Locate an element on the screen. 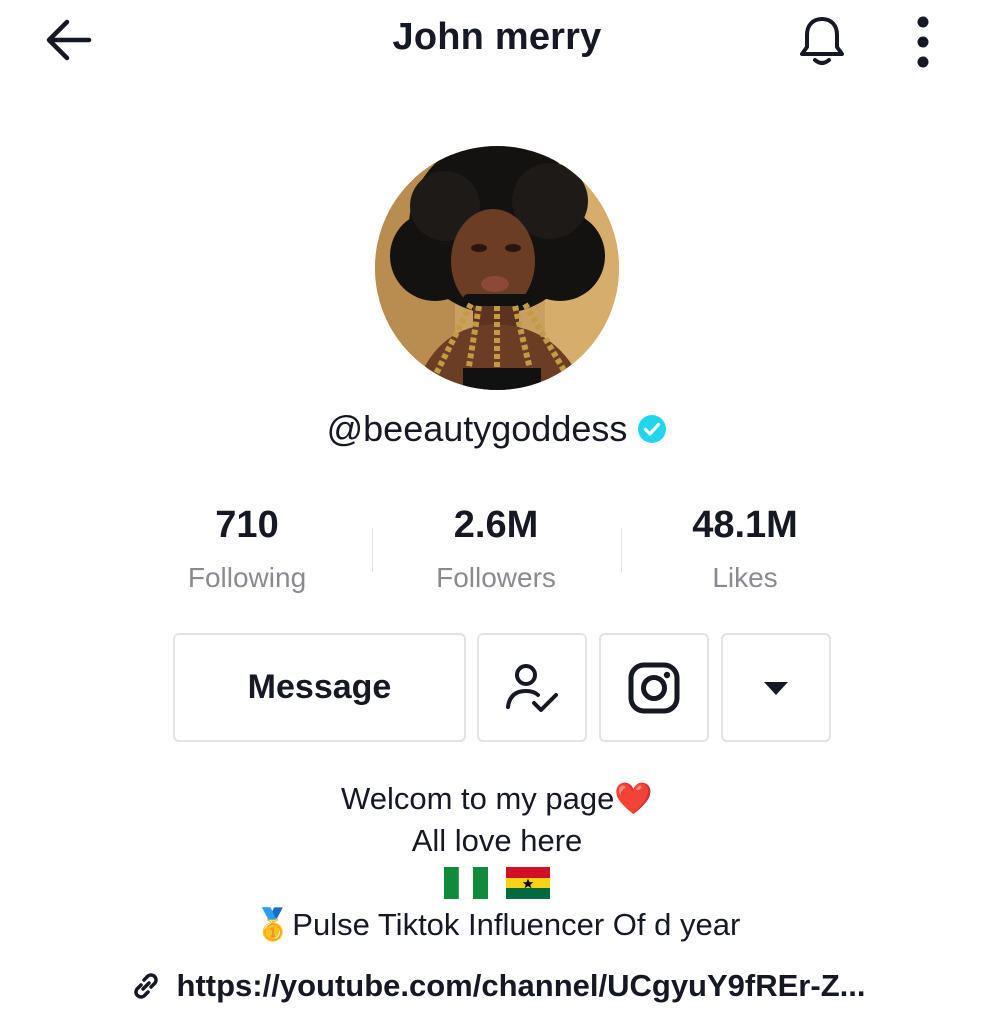 This screenshot has width=994, height=1024. stat-following: 710 Following is located at coordinates (247, 547).